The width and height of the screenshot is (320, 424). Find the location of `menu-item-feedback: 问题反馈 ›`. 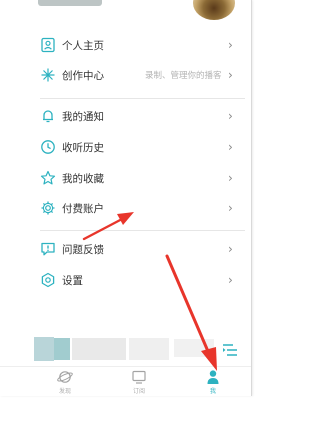

menu-item-feedback: 问题反馈 › is located at coordinates (125, 249).